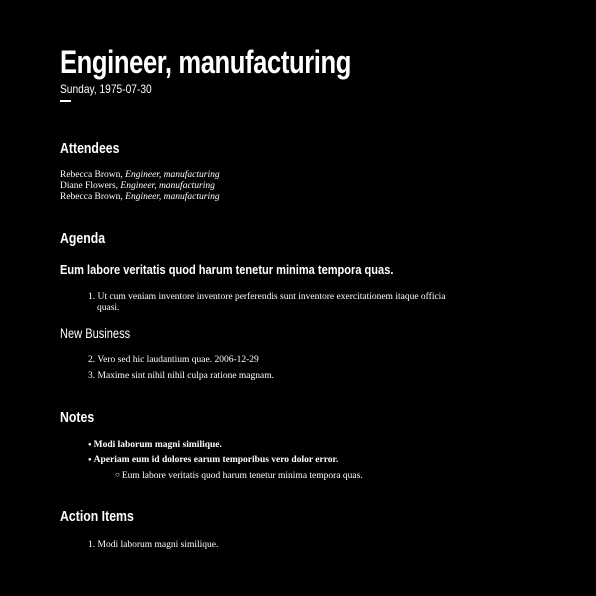 This screenshot has height=596, width=596. What do you see at coordinates (92, 360) in the screenshot?
I see `item-number: 2.` at bounding box center [92, 360].